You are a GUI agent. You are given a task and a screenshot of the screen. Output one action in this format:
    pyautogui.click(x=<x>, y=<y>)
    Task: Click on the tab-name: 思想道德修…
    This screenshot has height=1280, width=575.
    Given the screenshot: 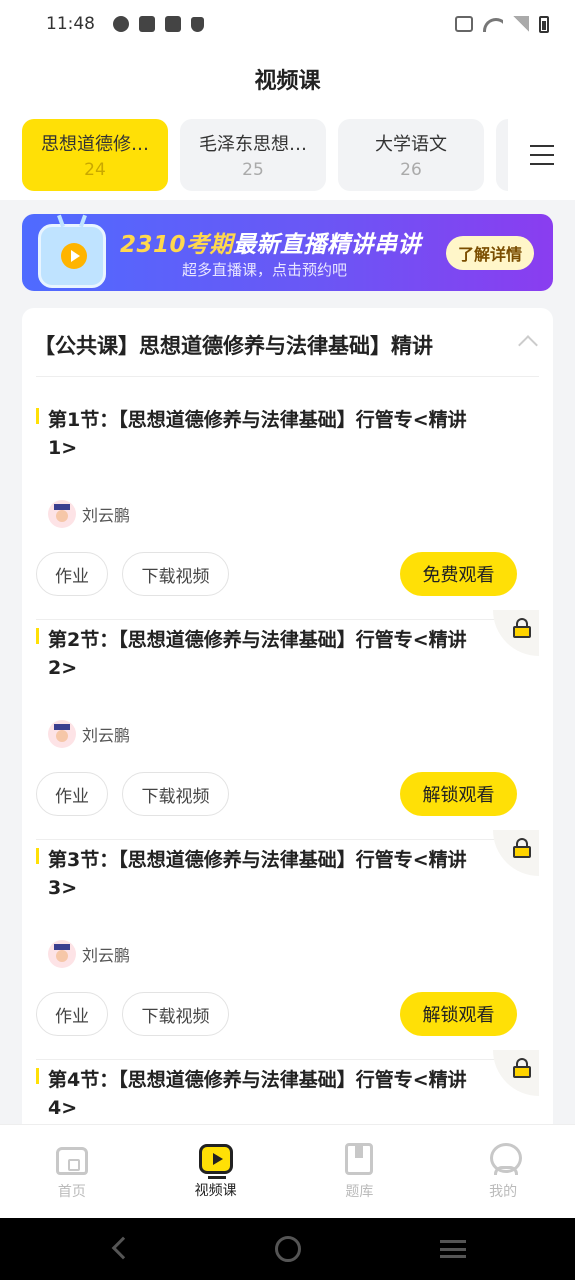 What is the action you would take?
    pyautogui.click(x=95, y=144)
    